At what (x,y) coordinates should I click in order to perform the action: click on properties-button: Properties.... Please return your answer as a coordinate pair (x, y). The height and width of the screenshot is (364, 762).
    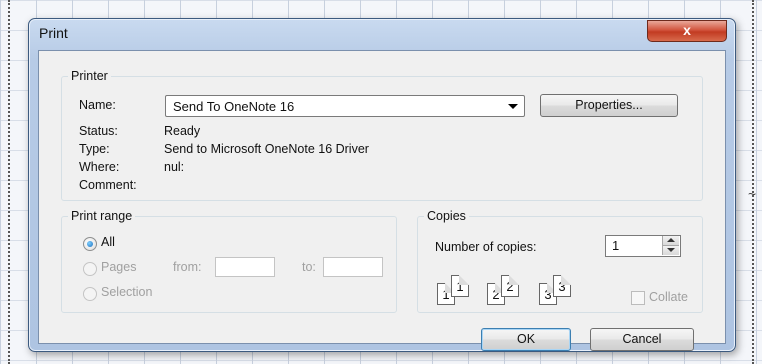
    Looking at the image, I should click on (609, 105).